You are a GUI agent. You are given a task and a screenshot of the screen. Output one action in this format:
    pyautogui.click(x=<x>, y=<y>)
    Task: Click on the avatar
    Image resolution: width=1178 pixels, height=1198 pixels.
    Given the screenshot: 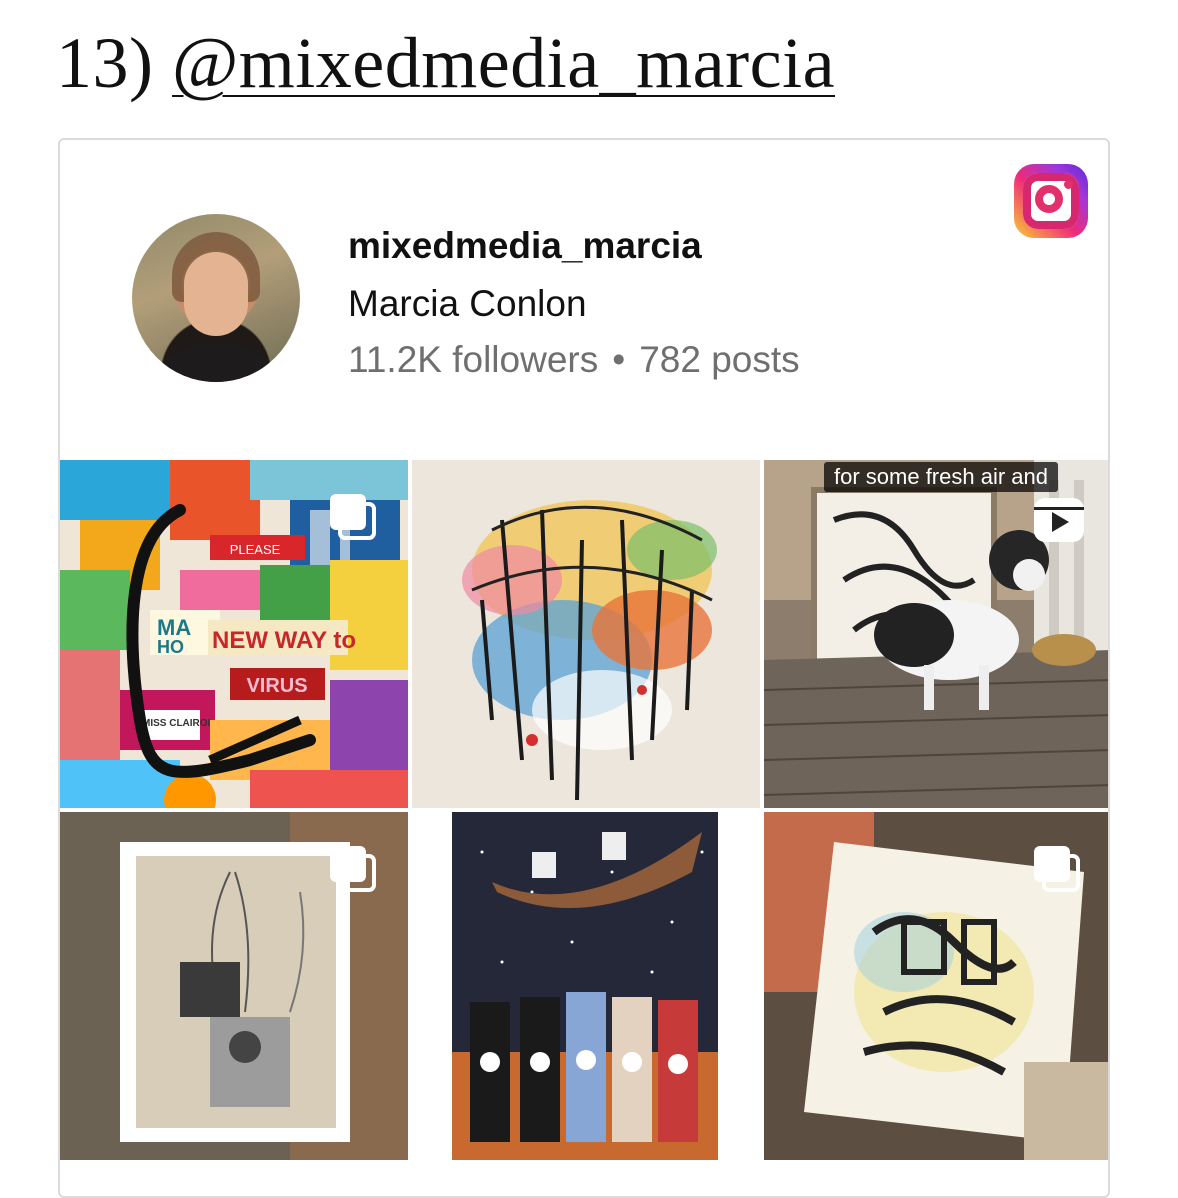 What is the action you would take?
    pyautogui.click(x=216, y=298)
    